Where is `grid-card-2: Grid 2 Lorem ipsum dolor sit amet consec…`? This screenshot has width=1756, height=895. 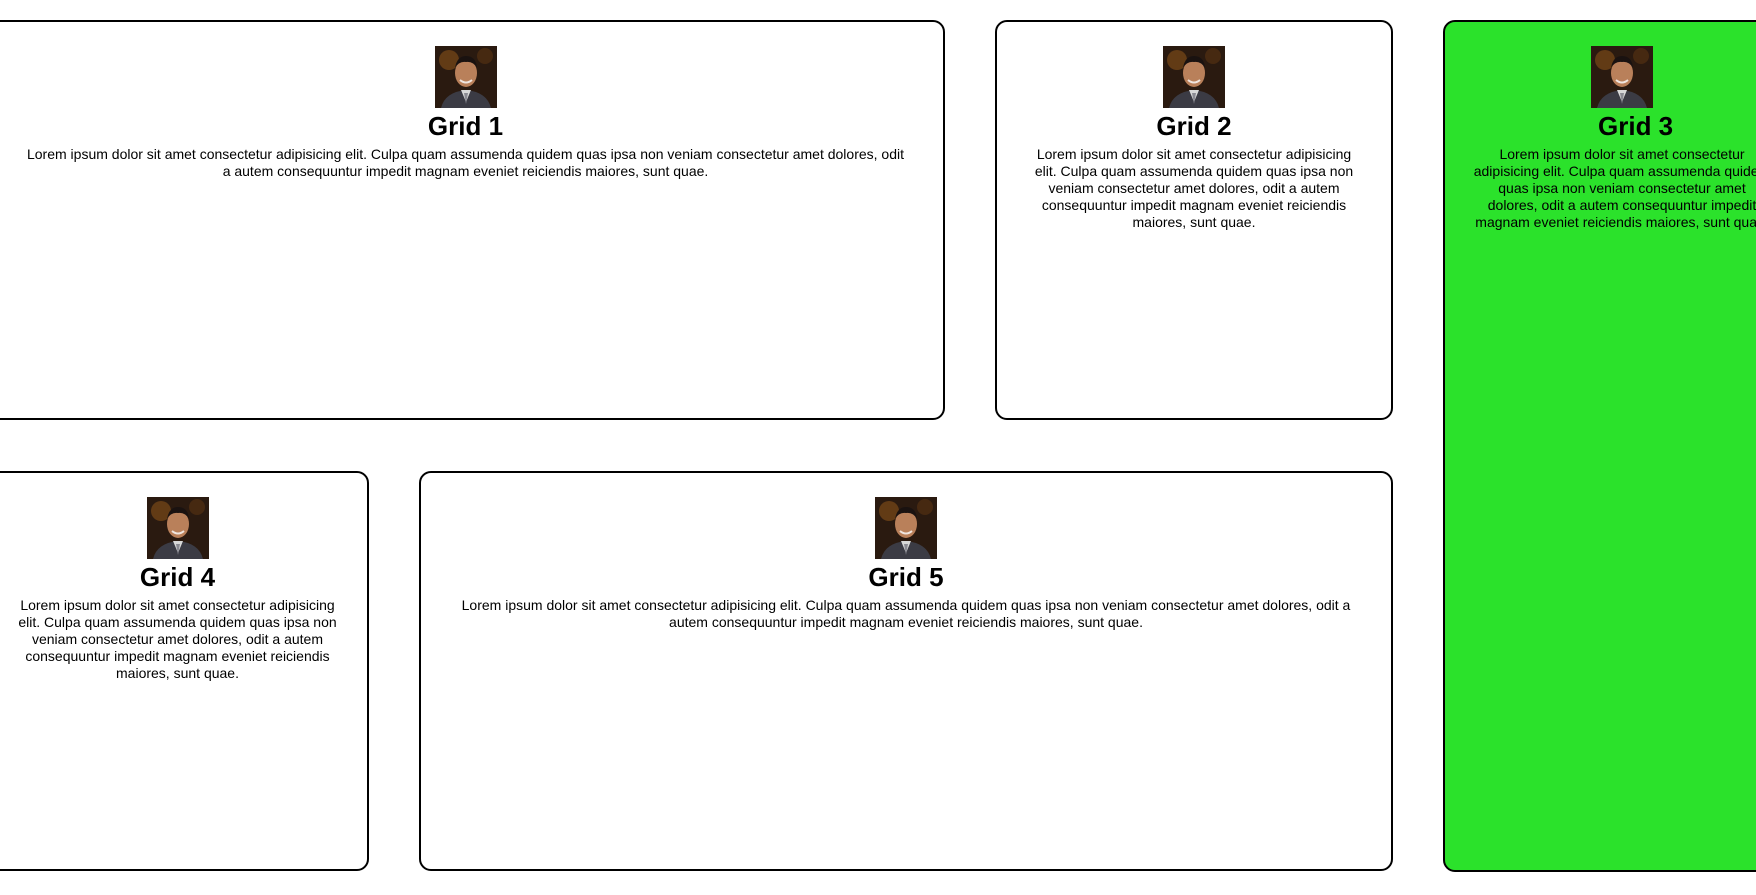
grid-card-2: Grid 2 Lorem ipsum dolor sit amet consec… is located at coordinates (1194, 220).